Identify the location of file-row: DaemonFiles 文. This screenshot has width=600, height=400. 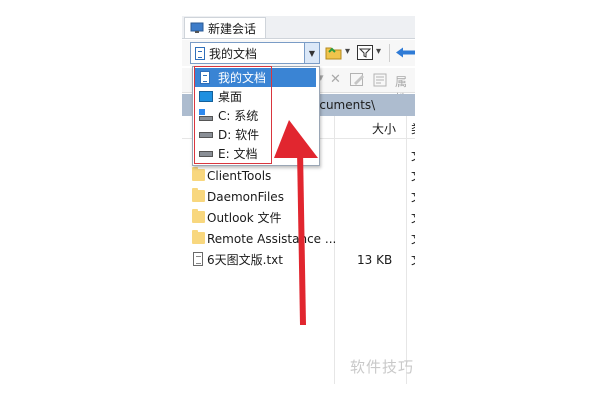
(298, 196).